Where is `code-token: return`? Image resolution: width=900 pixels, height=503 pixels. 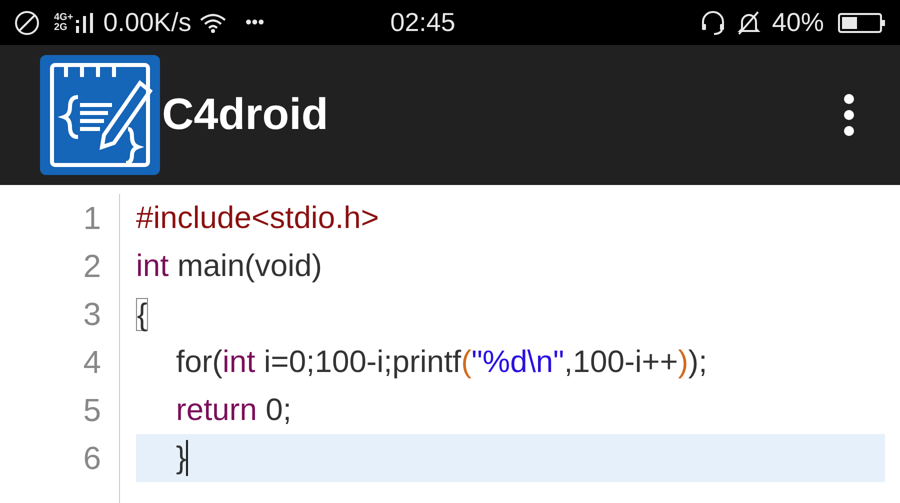
code-token: return is located at coordinates (216, 409).